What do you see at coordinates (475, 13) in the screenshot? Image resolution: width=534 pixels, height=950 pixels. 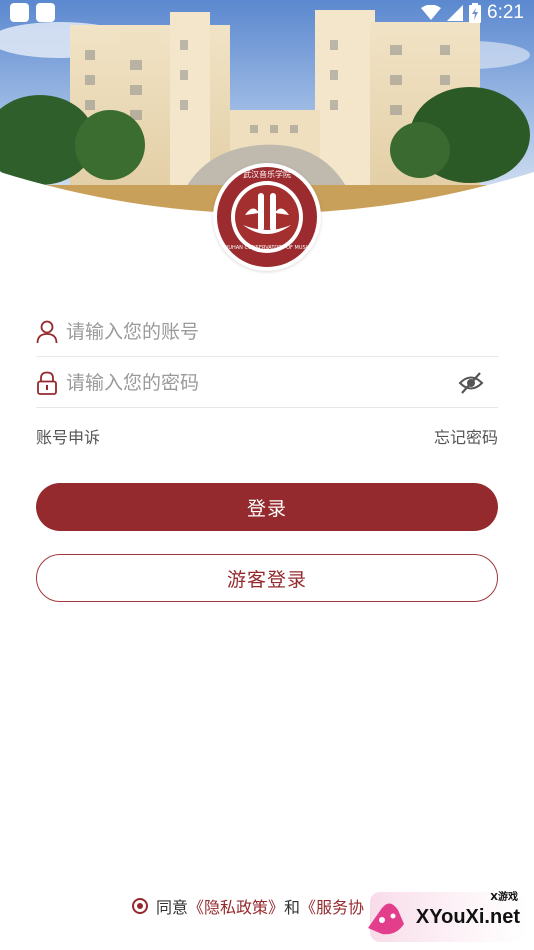 I see `battery-icon` at bounding box center [475, 13].